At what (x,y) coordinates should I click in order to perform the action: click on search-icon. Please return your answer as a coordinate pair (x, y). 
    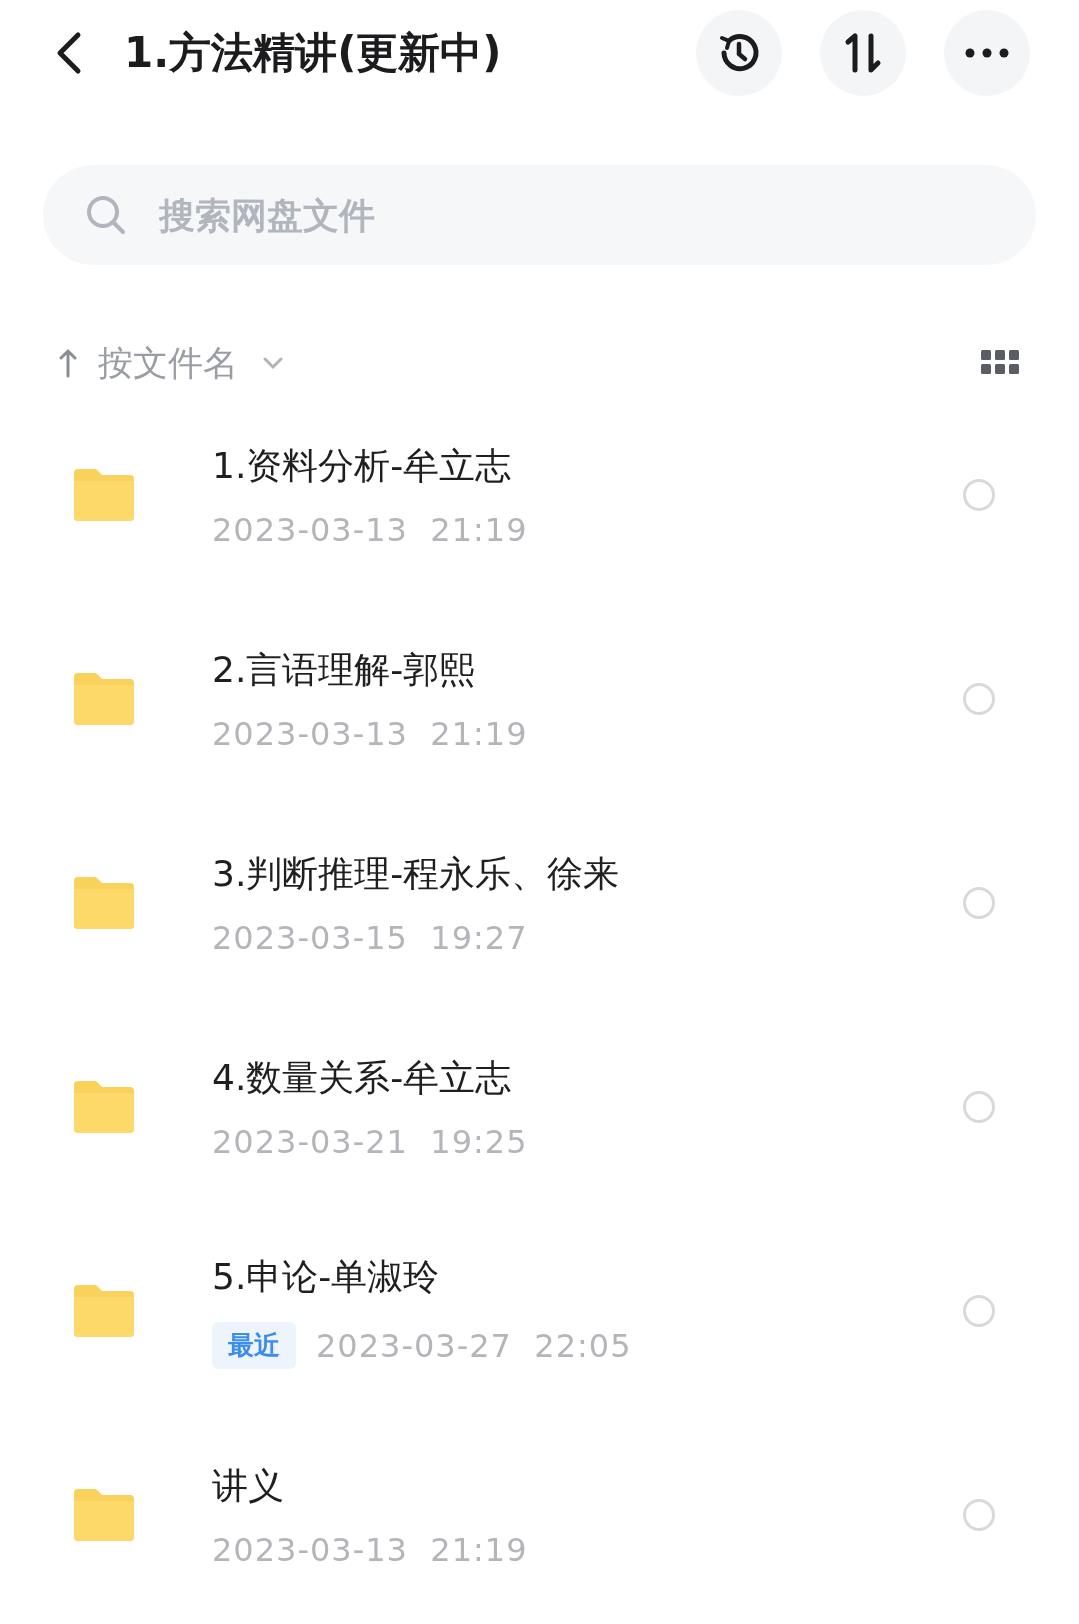
    Looking at the image, I should click on (106, 215).